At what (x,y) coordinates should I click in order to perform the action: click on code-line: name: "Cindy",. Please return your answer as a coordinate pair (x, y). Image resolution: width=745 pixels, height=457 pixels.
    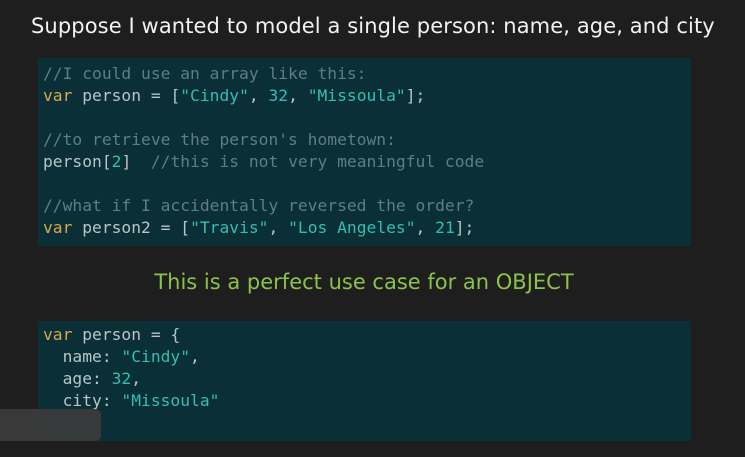
    Looking at the image, I should click on (367, 357).